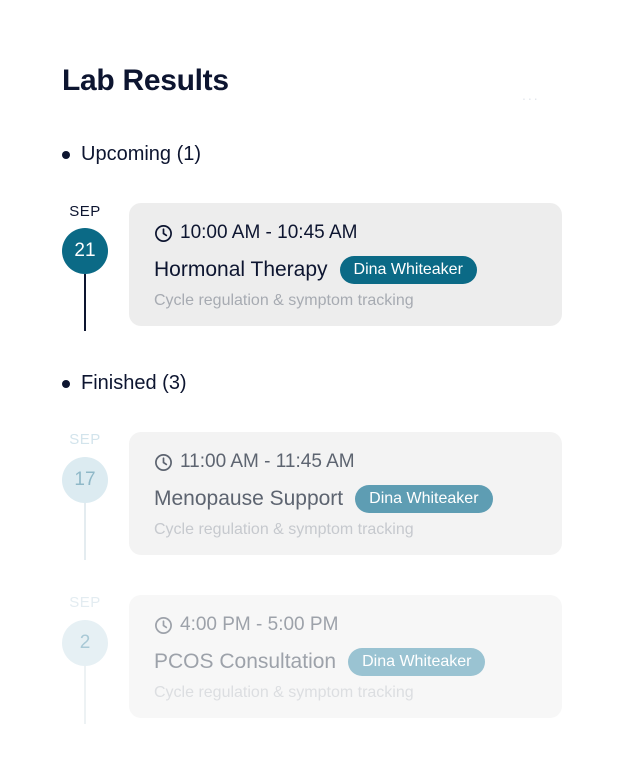 Image resolution: width=624 pixels, height=784 pixels. I want to click on page-title: Lab Results, so click(145, 80).